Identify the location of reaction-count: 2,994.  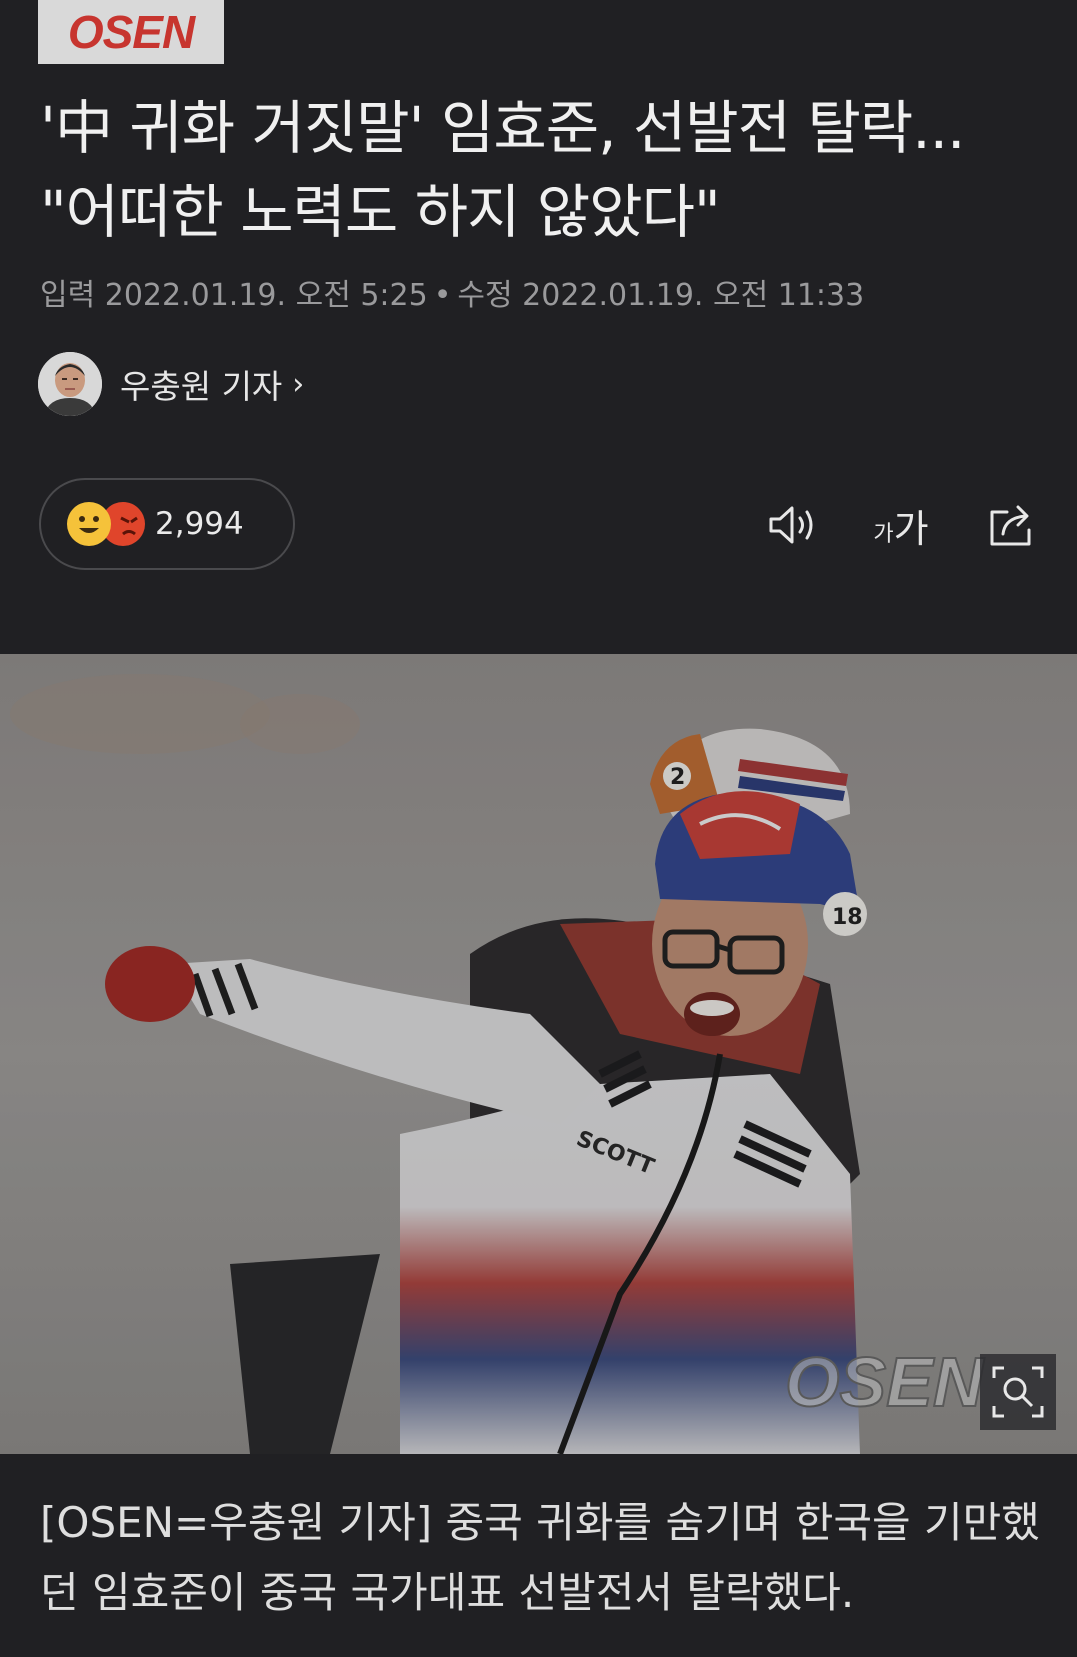
(199, 524).